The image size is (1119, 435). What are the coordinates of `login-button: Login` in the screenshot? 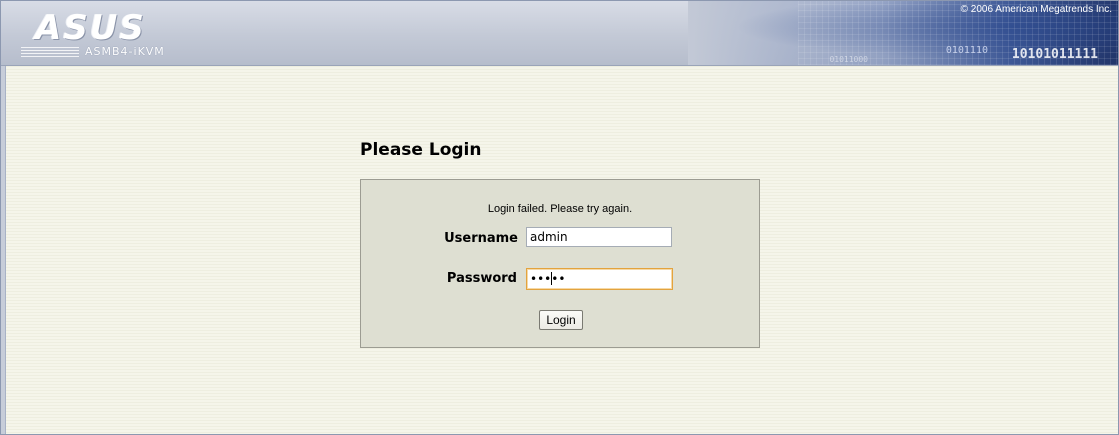 It's located at (561, 320).